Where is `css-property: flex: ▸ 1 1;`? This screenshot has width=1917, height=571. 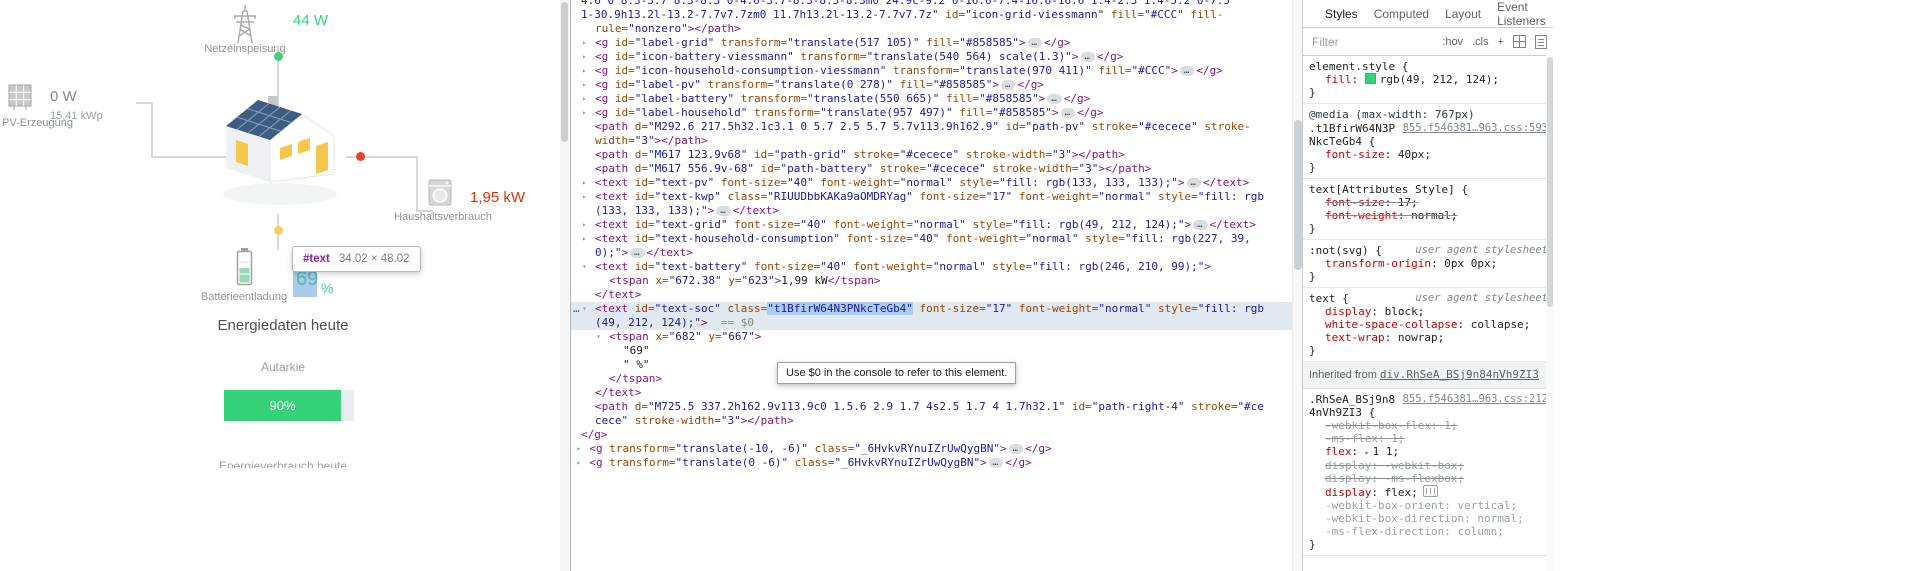 css-property: flex: ▸ 1 1; is located at coordinates (1428, 452).